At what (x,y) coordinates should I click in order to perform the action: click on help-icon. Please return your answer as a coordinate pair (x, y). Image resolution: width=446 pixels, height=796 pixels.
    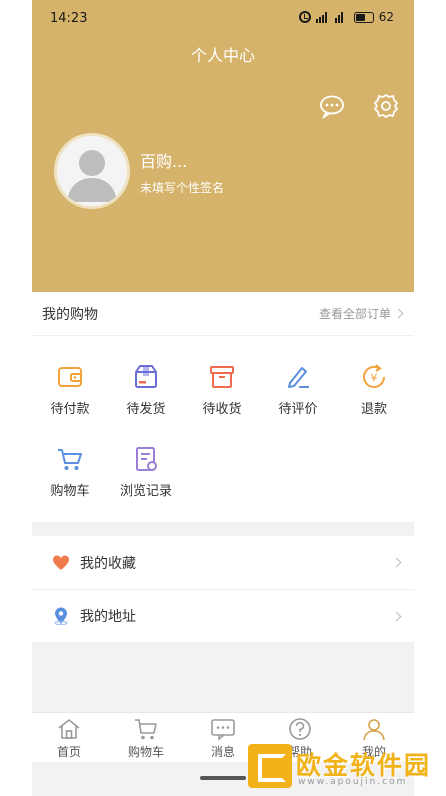
    Looking at the image, I should click on (300, 729).